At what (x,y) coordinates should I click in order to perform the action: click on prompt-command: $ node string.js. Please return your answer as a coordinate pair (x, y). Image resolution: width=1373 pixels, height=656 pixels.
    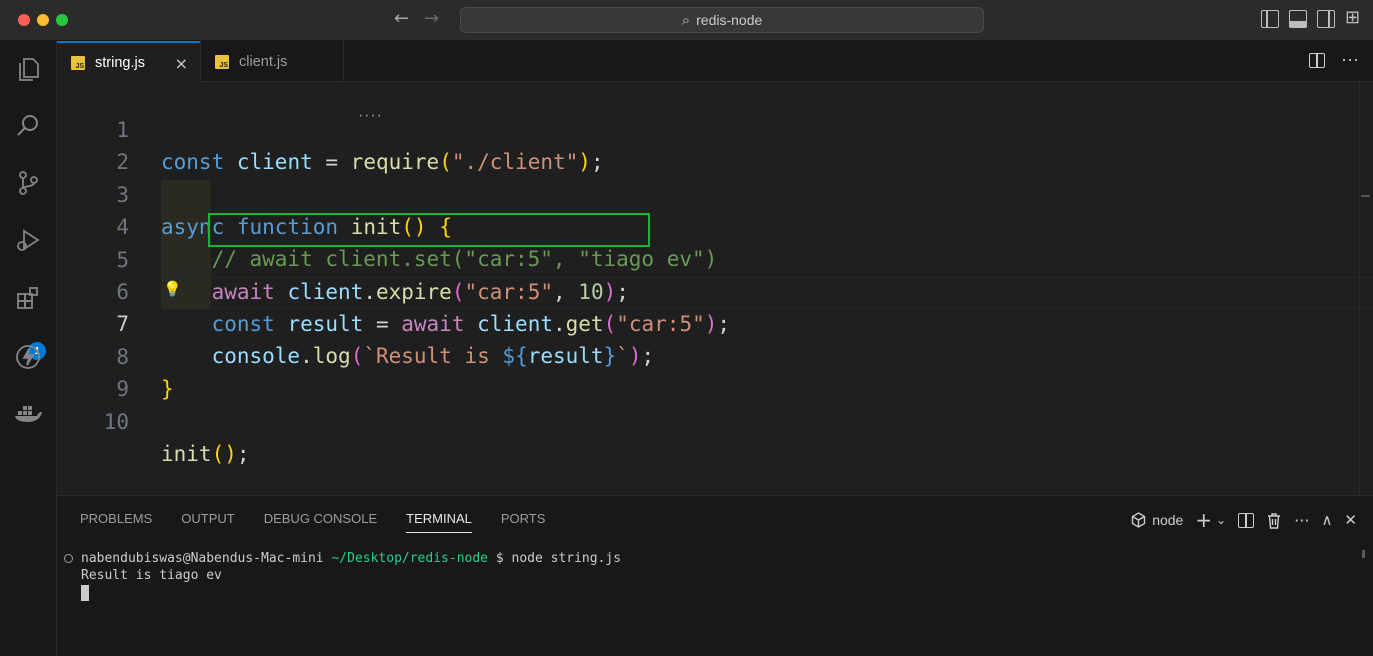
    Looking at the image, I should click on (558, 558).